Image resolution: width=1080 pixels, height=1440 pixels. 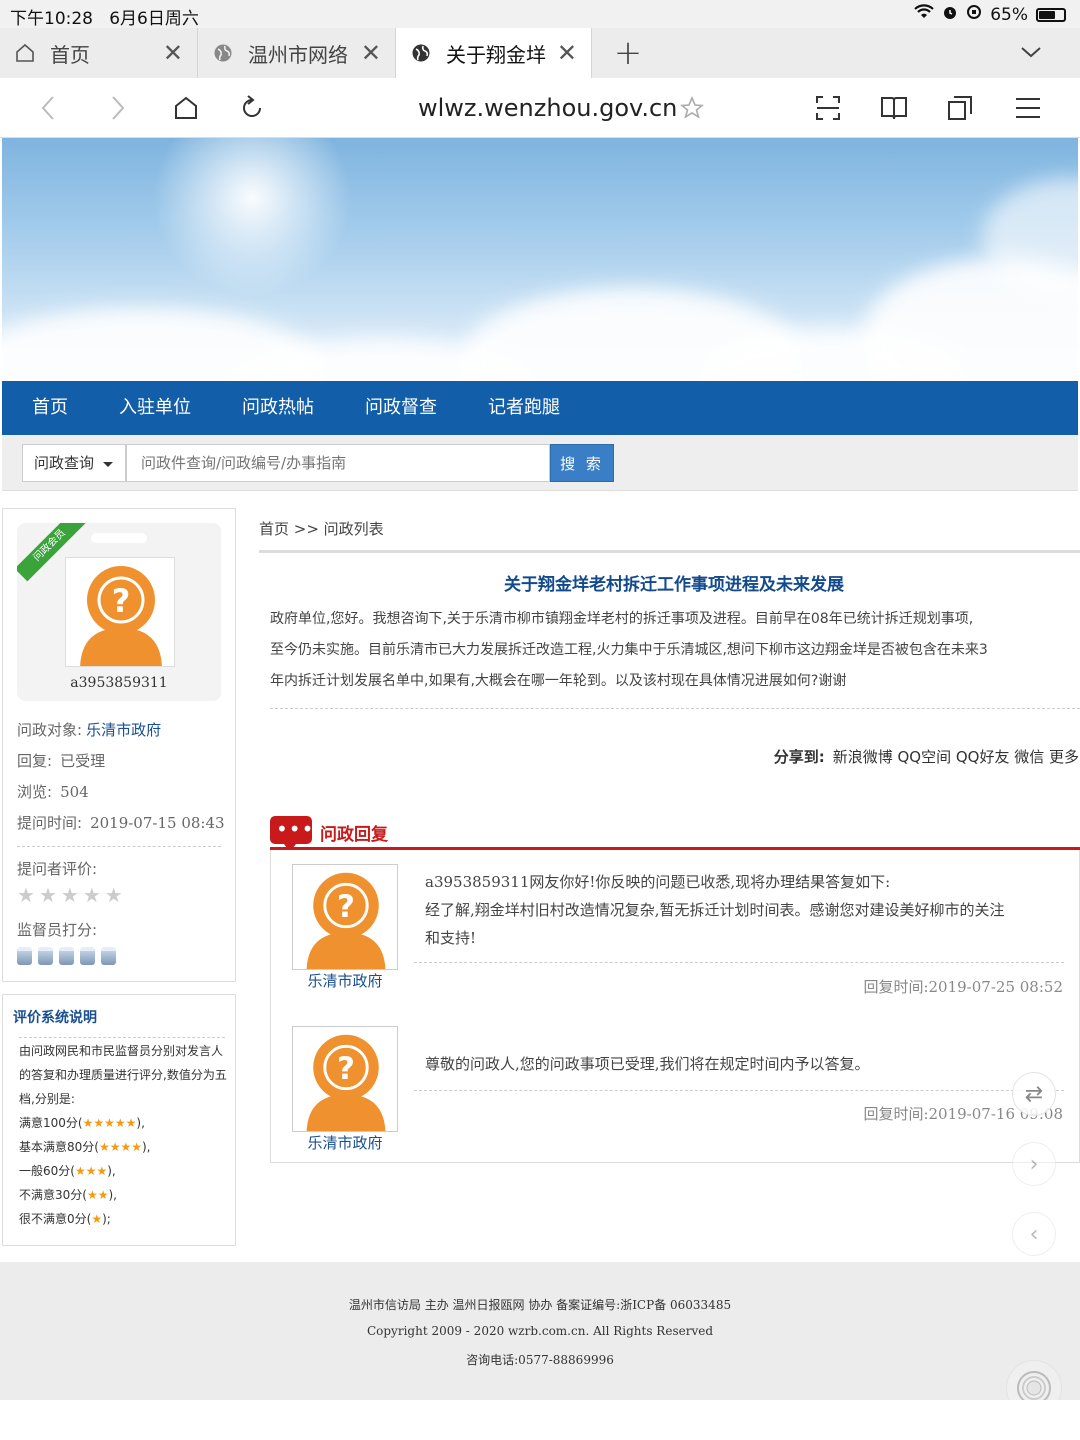 I want to click on org-avatar: ?, so click(x=345, y=1079).